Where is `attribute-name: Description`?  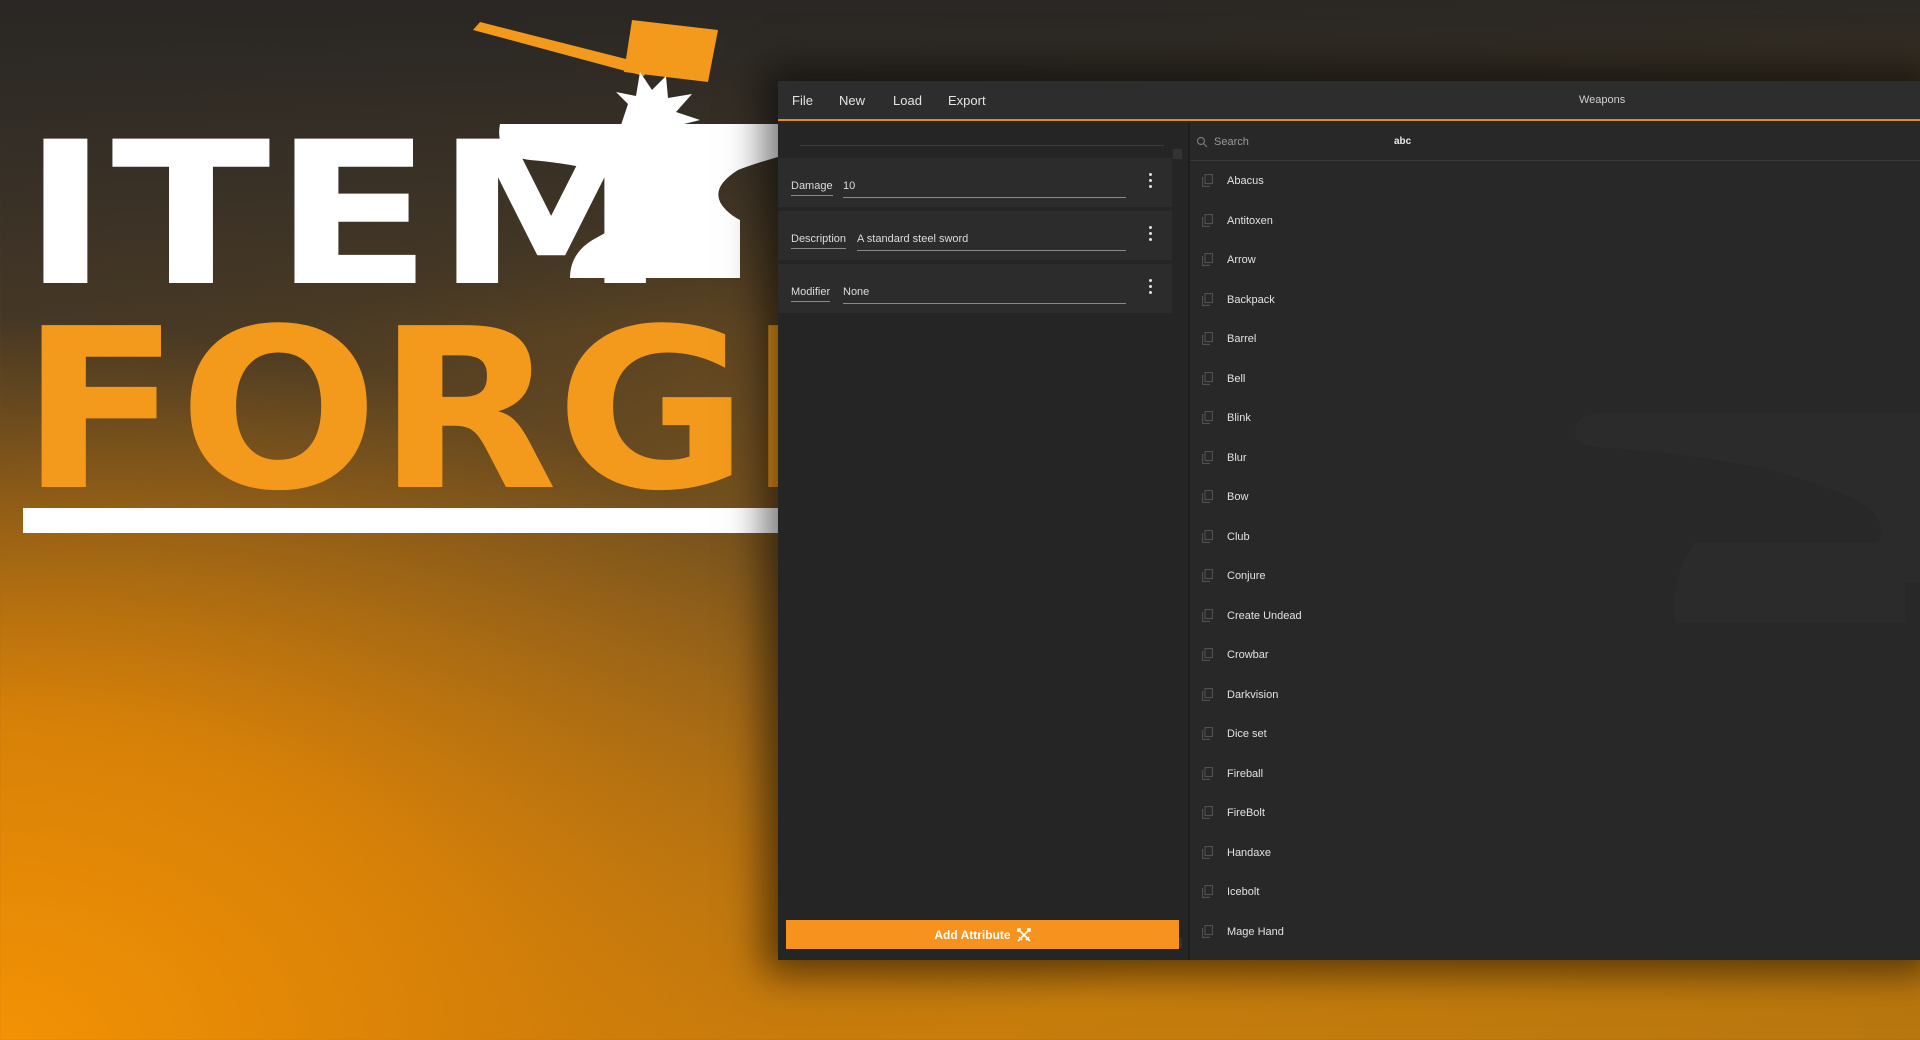
attribute-name: Description is located at coordinates (819, 241).